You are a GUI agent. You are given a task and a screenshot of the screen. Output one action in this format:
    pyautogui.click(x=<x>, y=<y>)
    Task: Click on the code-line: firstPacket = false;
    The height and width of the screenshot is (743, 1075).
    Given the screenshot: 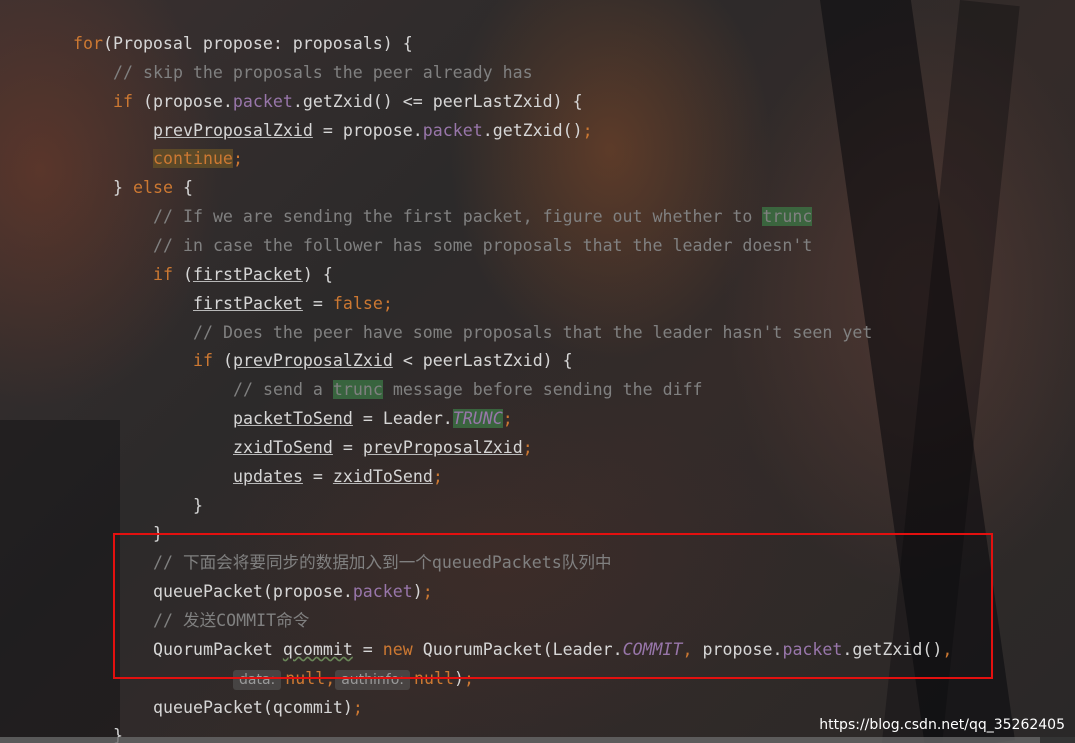 What is the action you would take?
    pyautogui.click(x=293, y=304)
    